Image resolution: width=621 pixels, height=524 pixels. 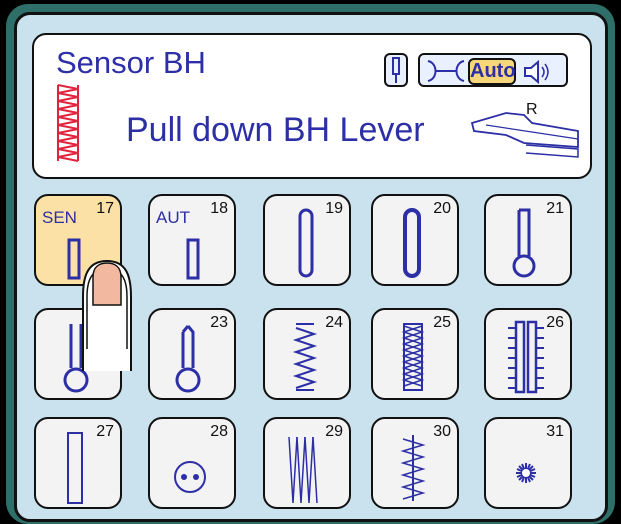 I want to click on button-sewing-icon, so click(x=190, y=477).